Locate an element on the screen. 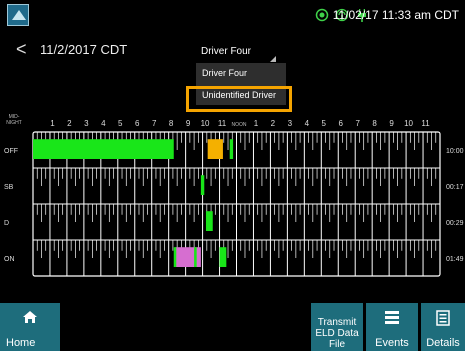 The image size is (465, 351). list-icon is located at coordinates (392, 319).